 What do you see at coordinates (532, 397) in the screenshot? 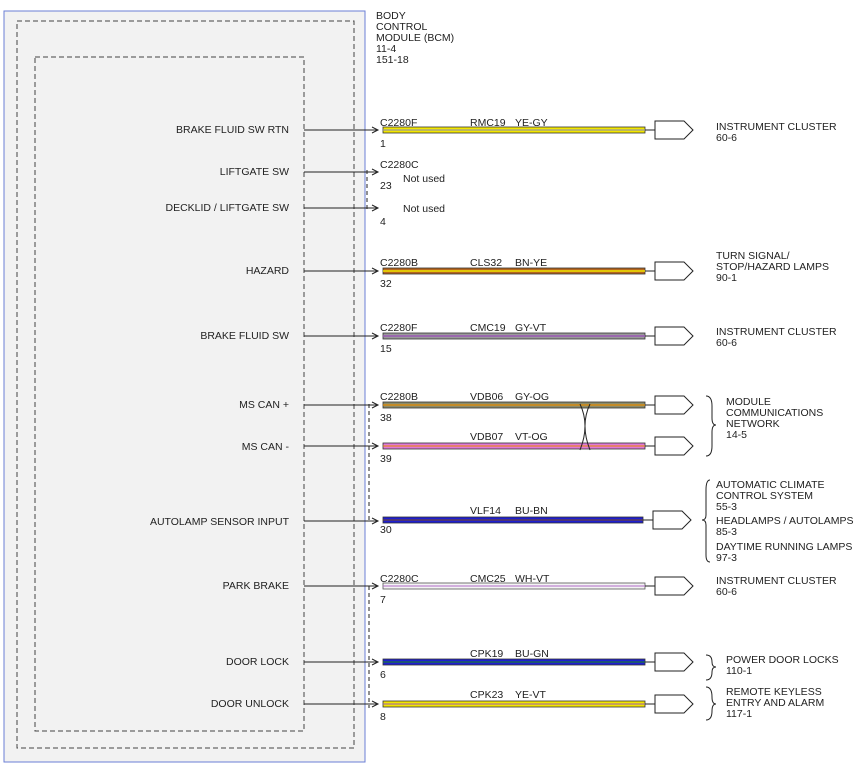
I see `wire-color-code: GY-OG` at bounding box center [532, 397].